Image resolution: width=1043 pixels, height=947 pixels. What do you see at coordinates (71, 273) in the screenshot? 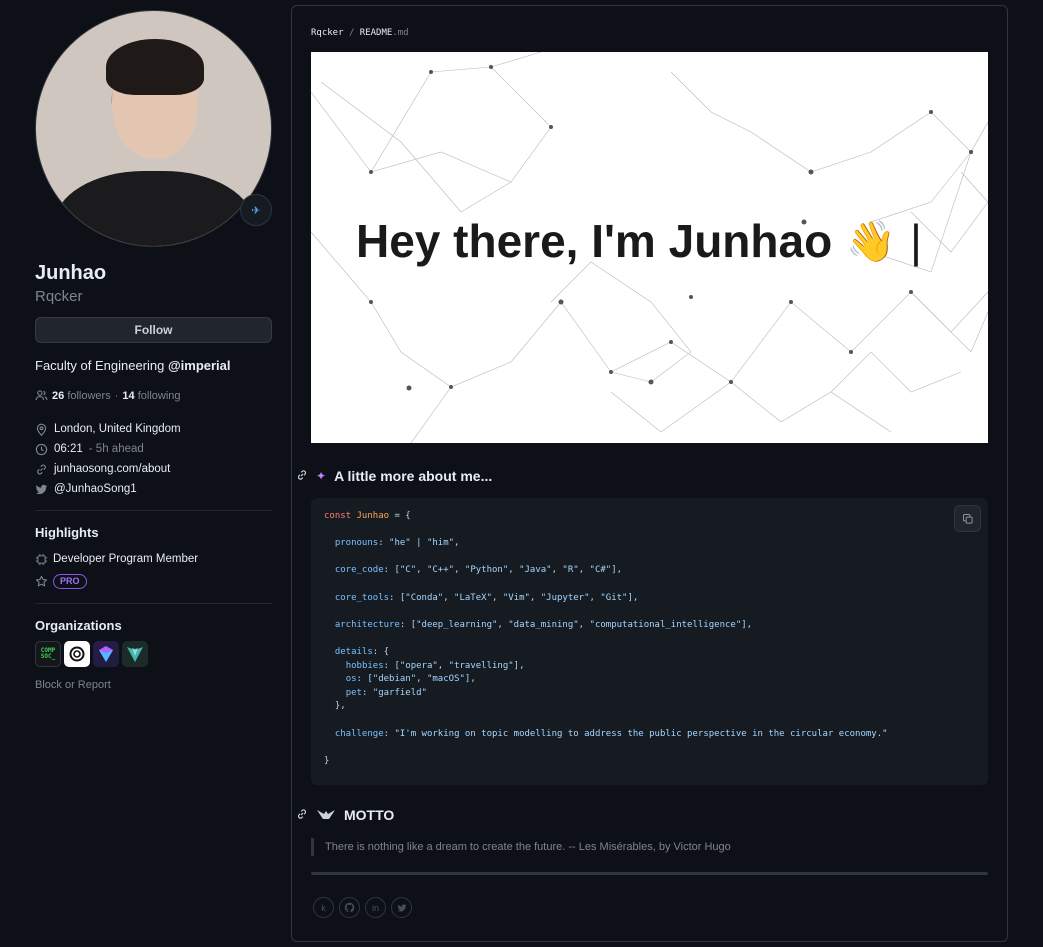
I see `profile-name: Junhao` at bounding box center [71, 273].